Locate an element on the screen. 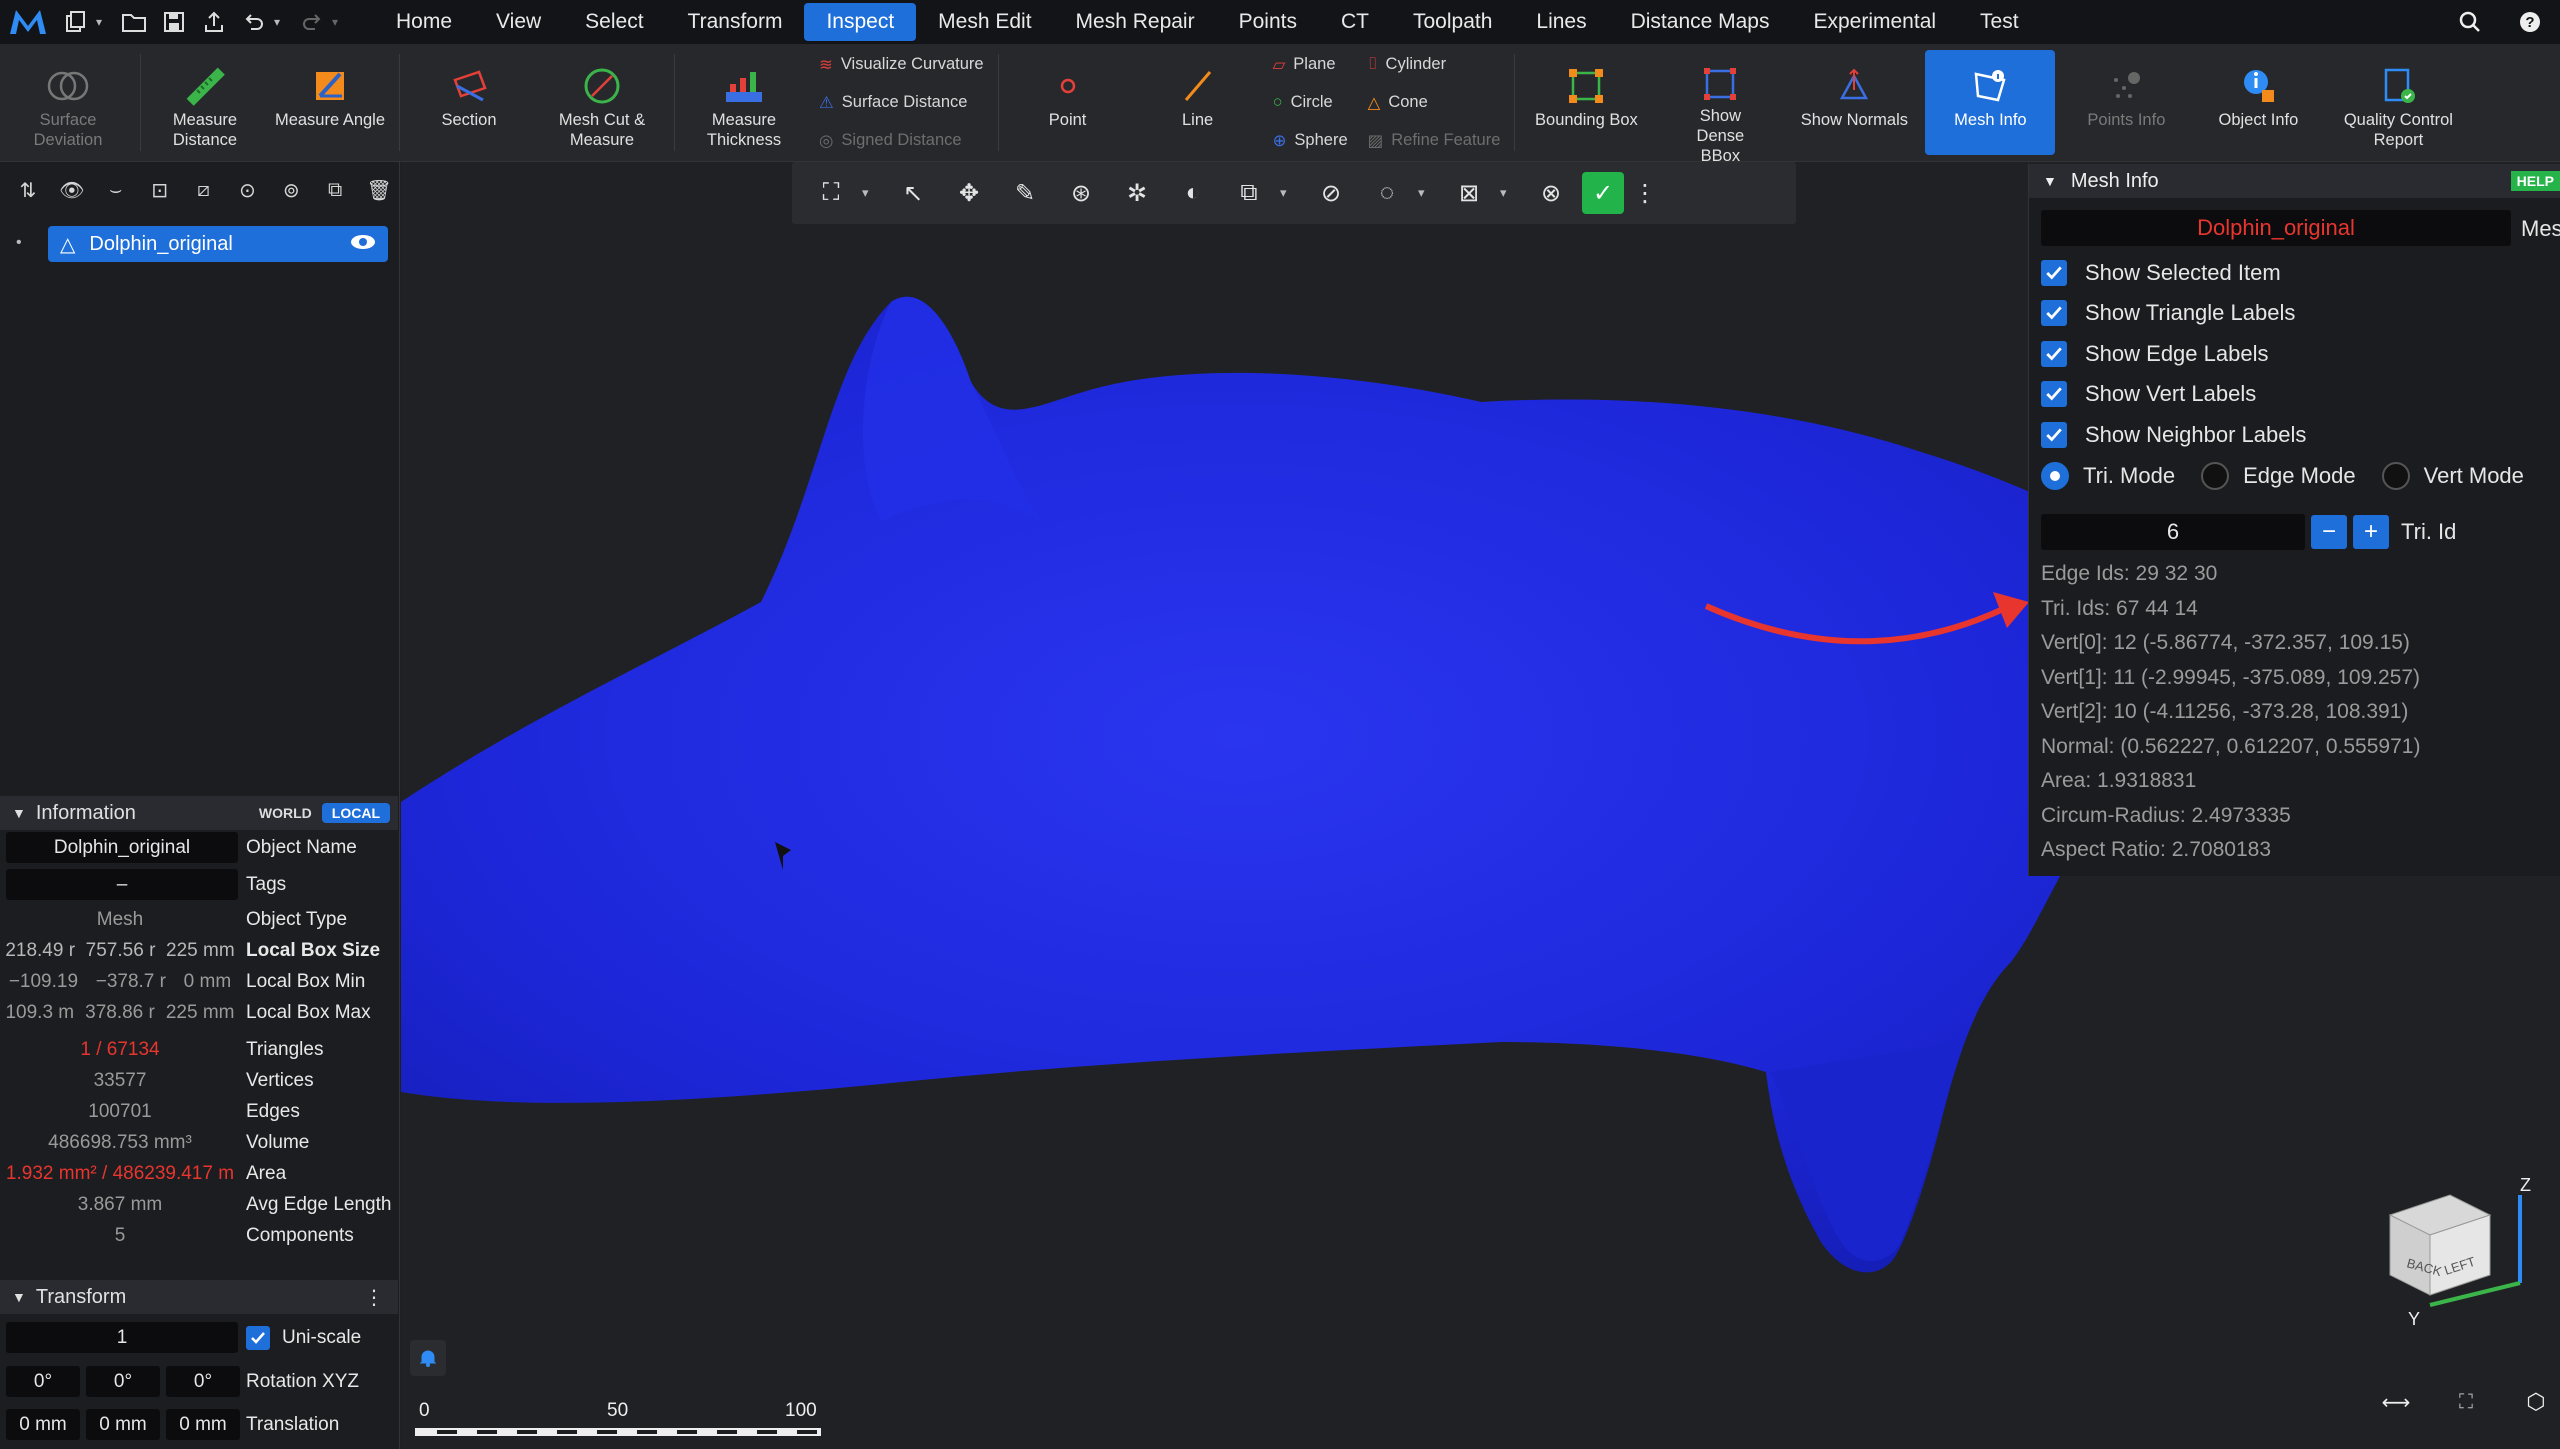 The image size is (2560, 1449). tab-experimental: Experimental is located at coordinates (1874, 22).